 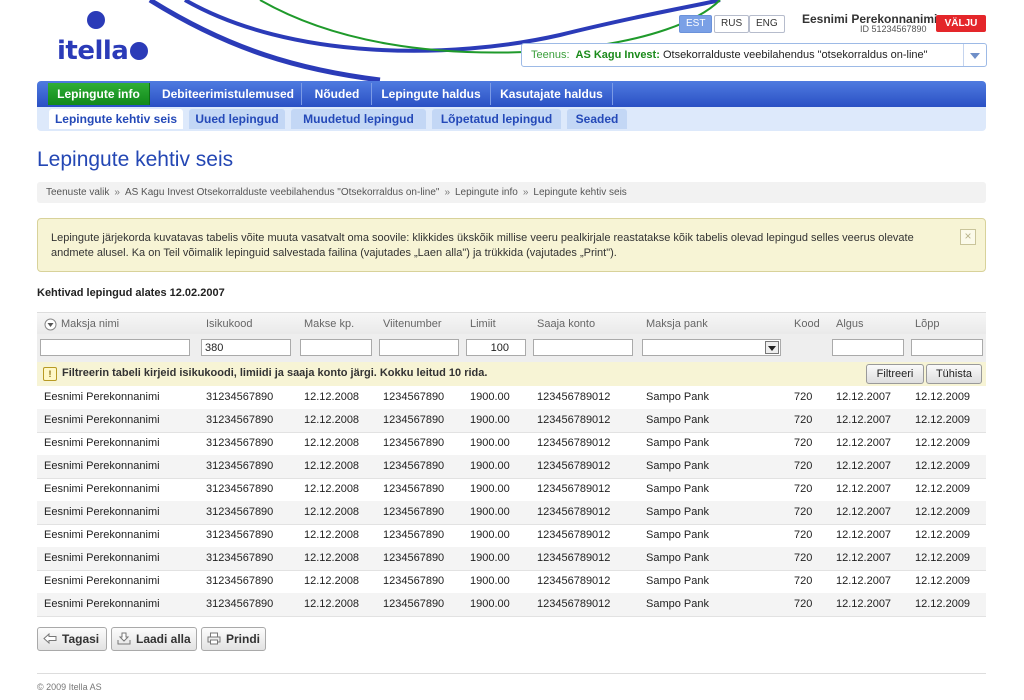 I want to click on column-header-makse-kp: Makse kp., so click(x=329, y=324).